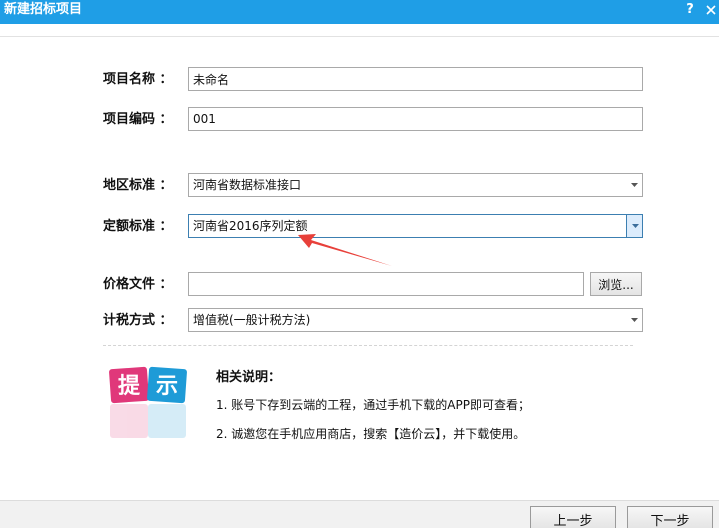  Describe the element at coordinates (670, 517) in the screenshot. I see `next-step-button: 下一步` at that location.